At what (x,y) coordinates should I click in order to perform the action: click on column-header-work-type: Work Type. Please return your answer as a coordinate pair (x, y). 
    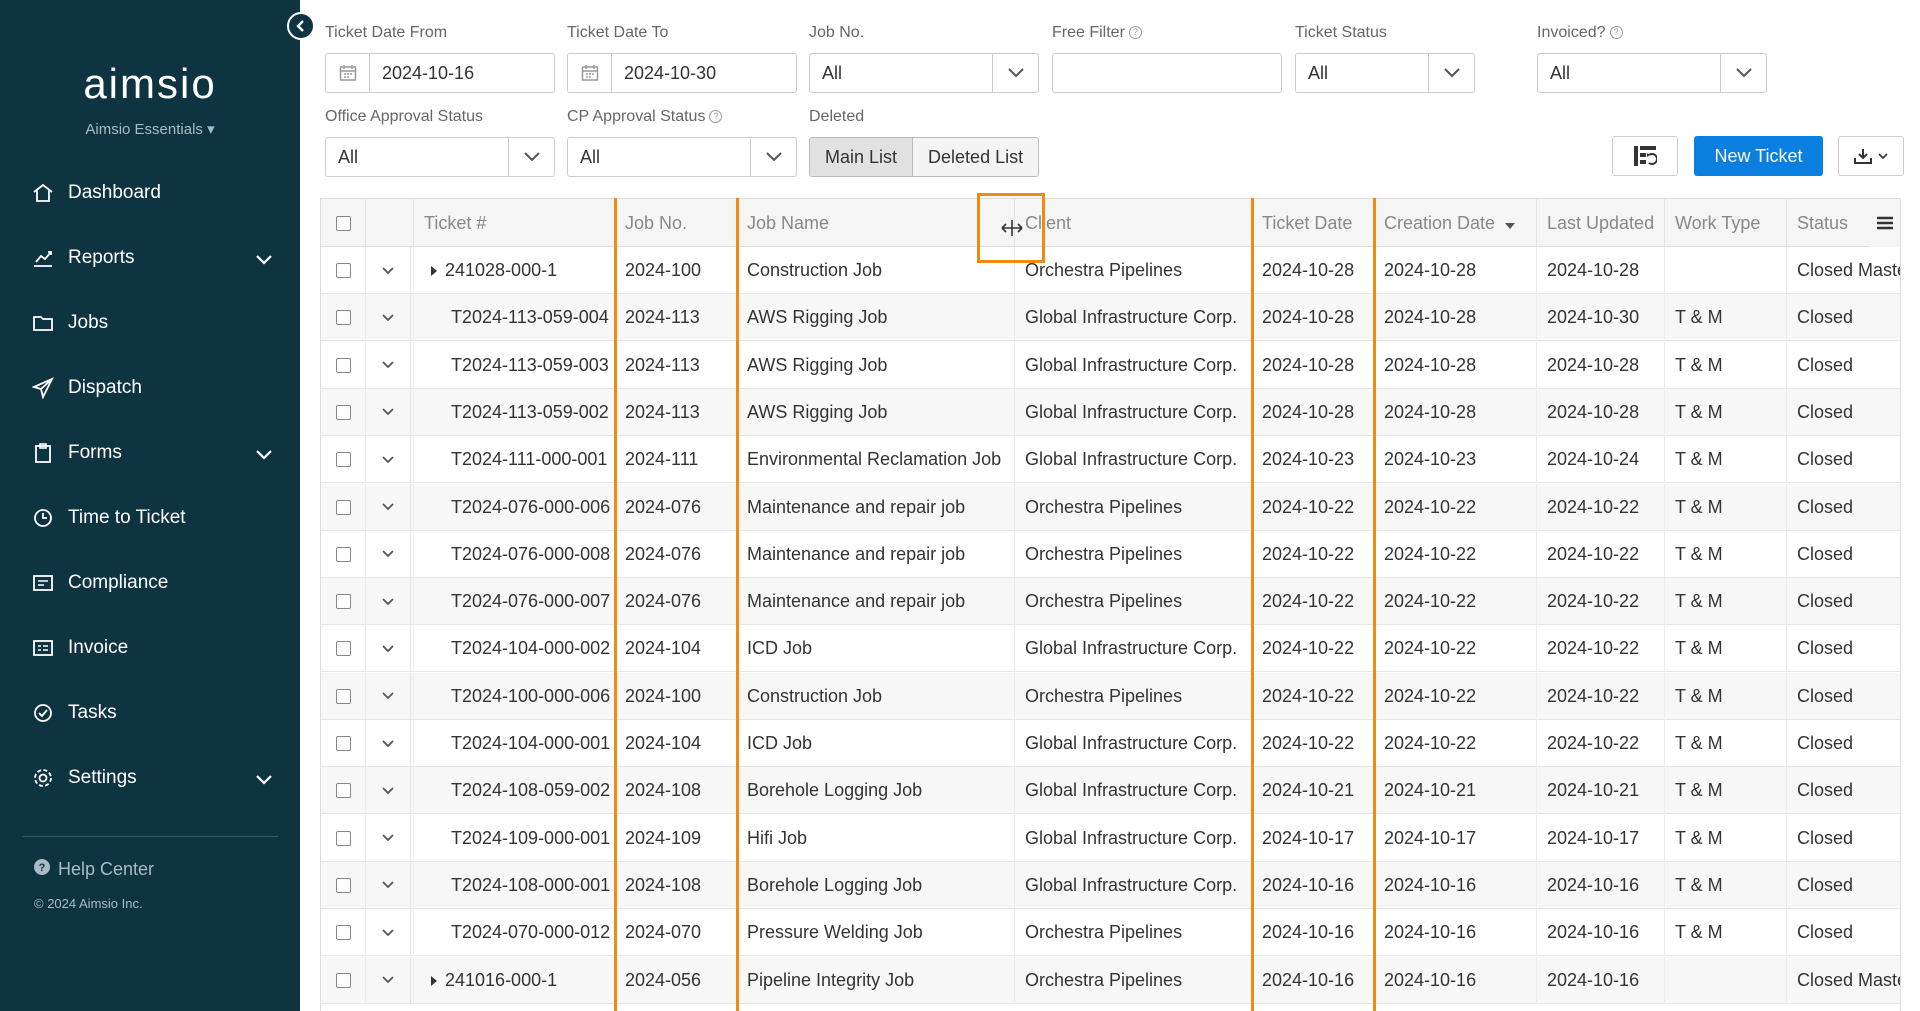
    Looking at the image, I should click on (1726, 223).